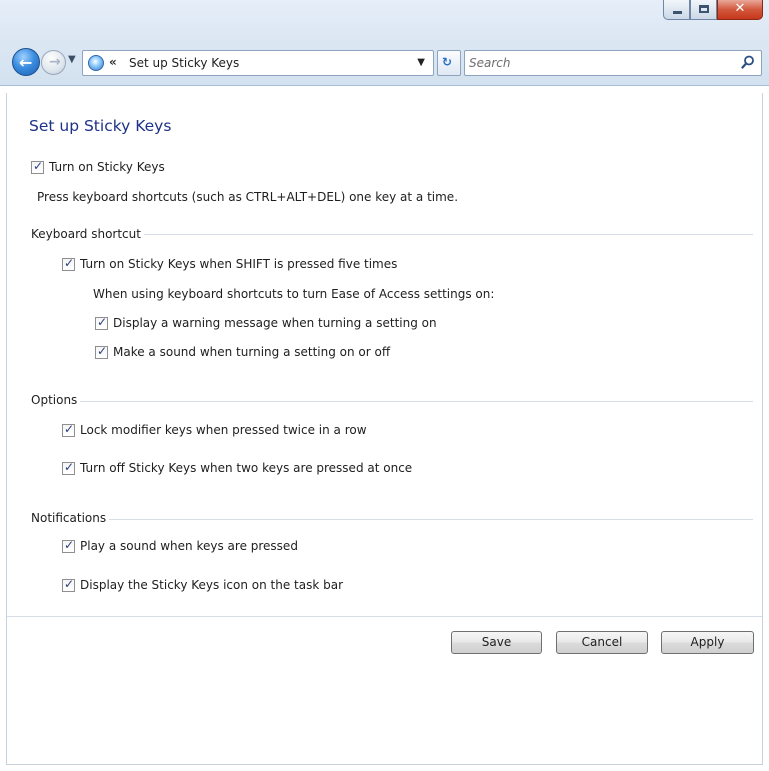 The height and width of the screenshot is (771, 769). I want to click on play-sound-label: Play a sound when keys are pressed, so click(189, 546).